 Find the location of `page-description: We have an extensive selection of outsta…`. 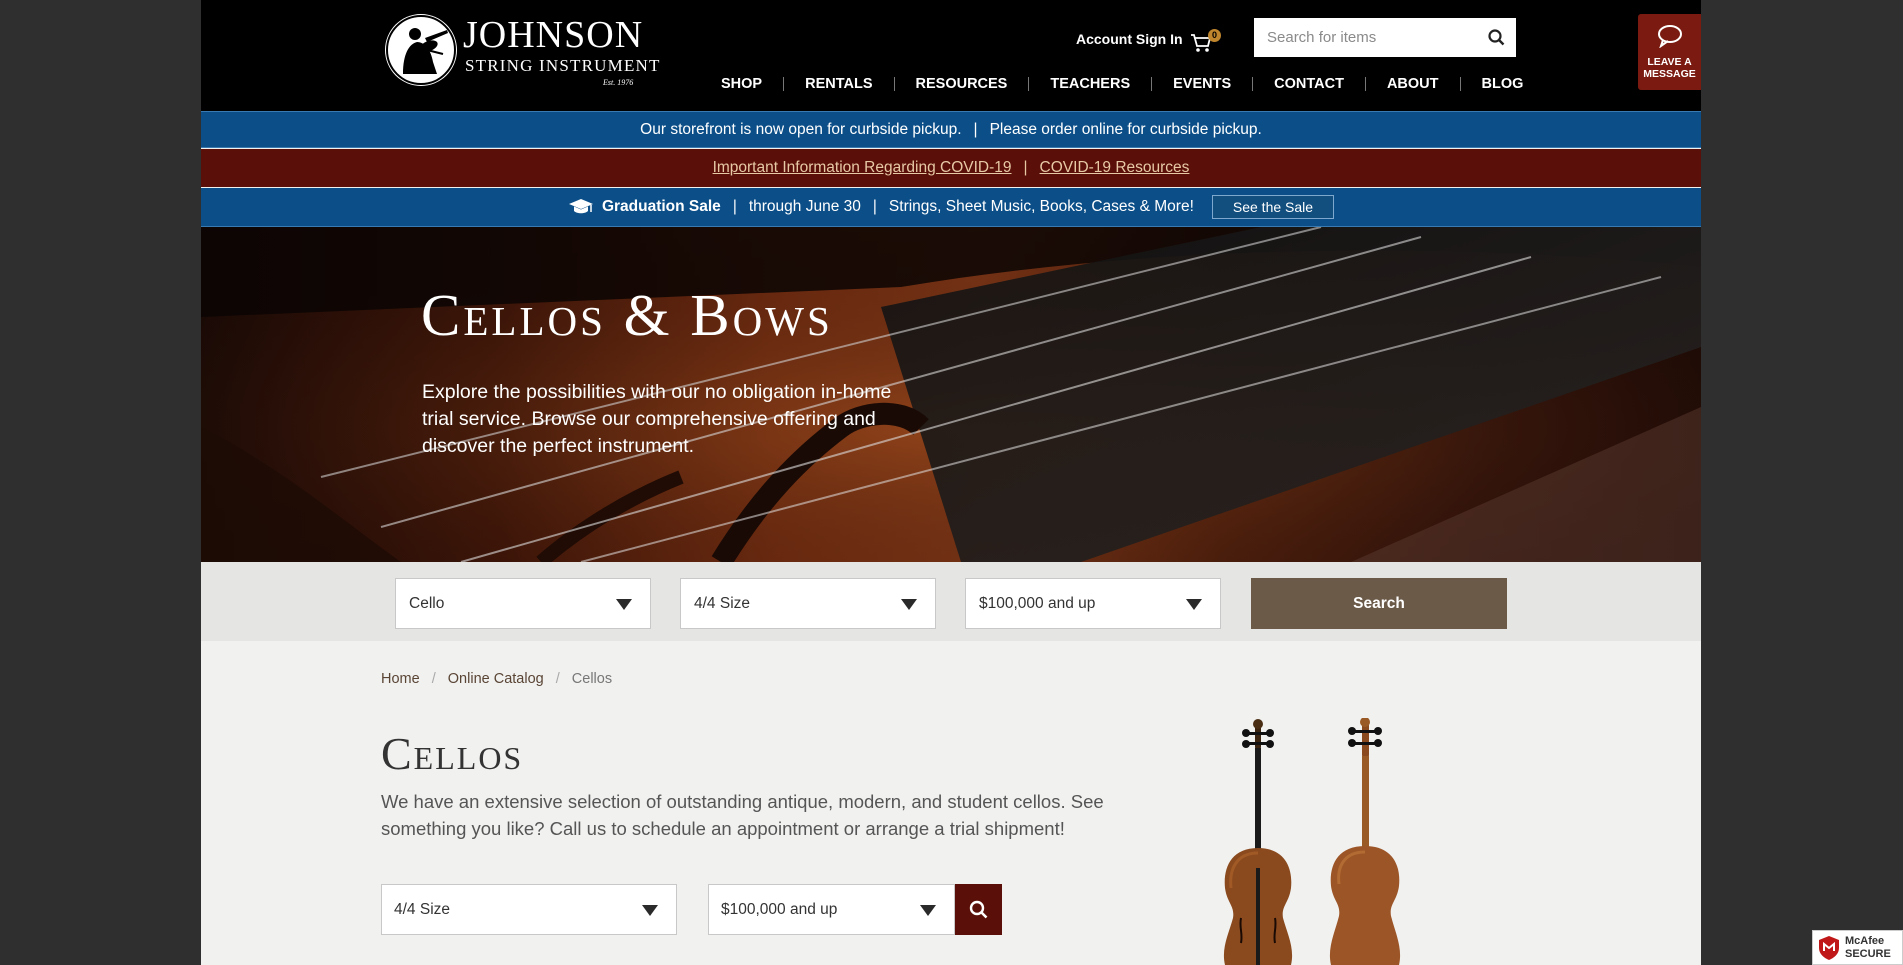

page-description: We have an extensive selection of outsta… is located at coordinates (742, 815).